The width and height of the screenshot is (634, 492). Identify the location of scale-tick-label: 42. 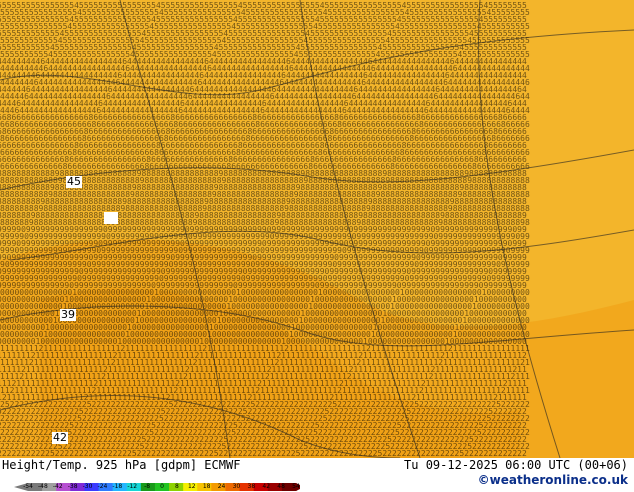
(266, 486).